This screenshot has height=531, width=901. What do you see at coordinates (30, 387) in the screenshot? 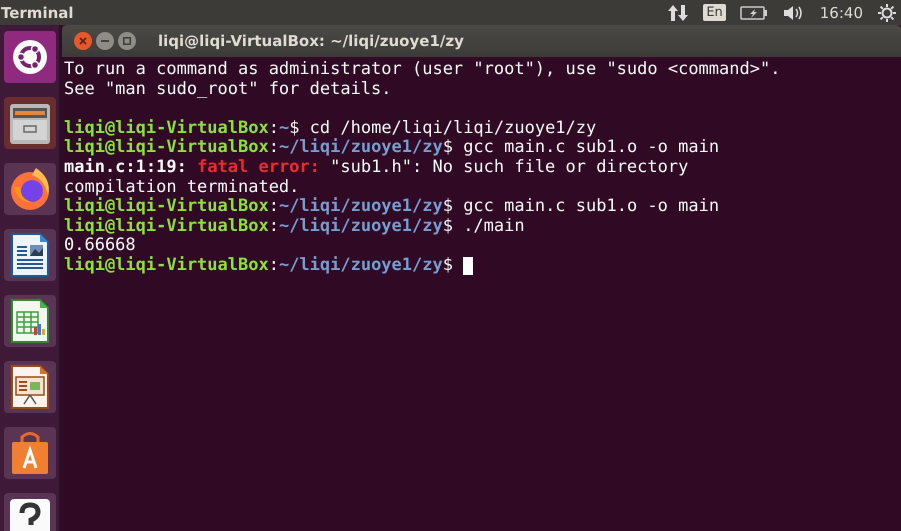
I see `presentation-icon` at bounding box center [30, 387].